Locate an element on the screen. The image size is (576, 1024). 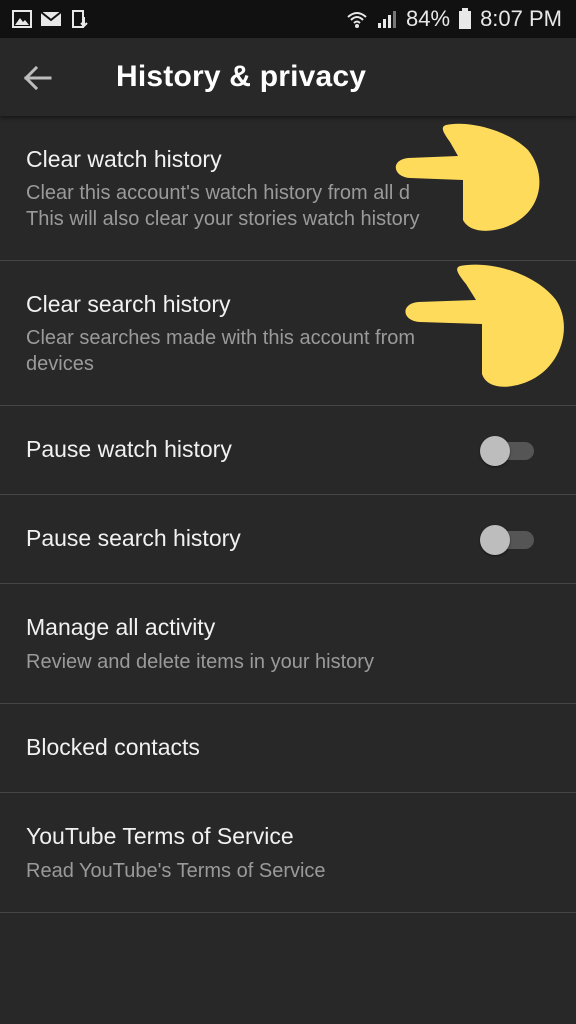
download-icon is located at coordinates (80, 19).